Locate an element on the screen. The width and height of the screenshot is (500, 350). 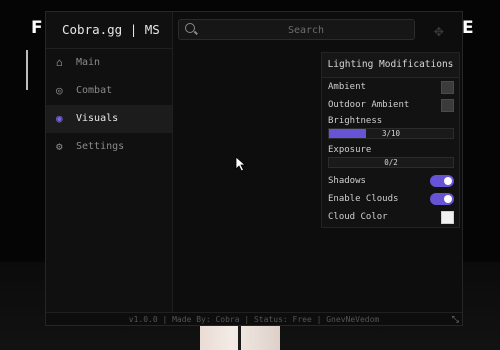
top-bar: ✥ is located at coordinates (317, 30).